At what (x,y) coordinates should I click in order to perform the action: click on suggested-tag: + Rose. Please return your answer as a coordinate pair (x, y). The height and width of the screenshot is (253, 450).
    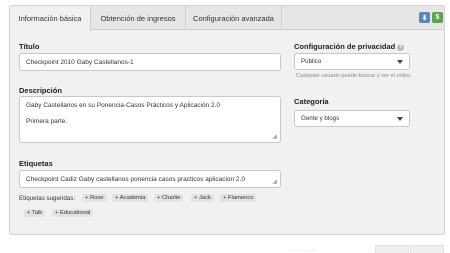
    Looking at the image, I should click on (94, 198).